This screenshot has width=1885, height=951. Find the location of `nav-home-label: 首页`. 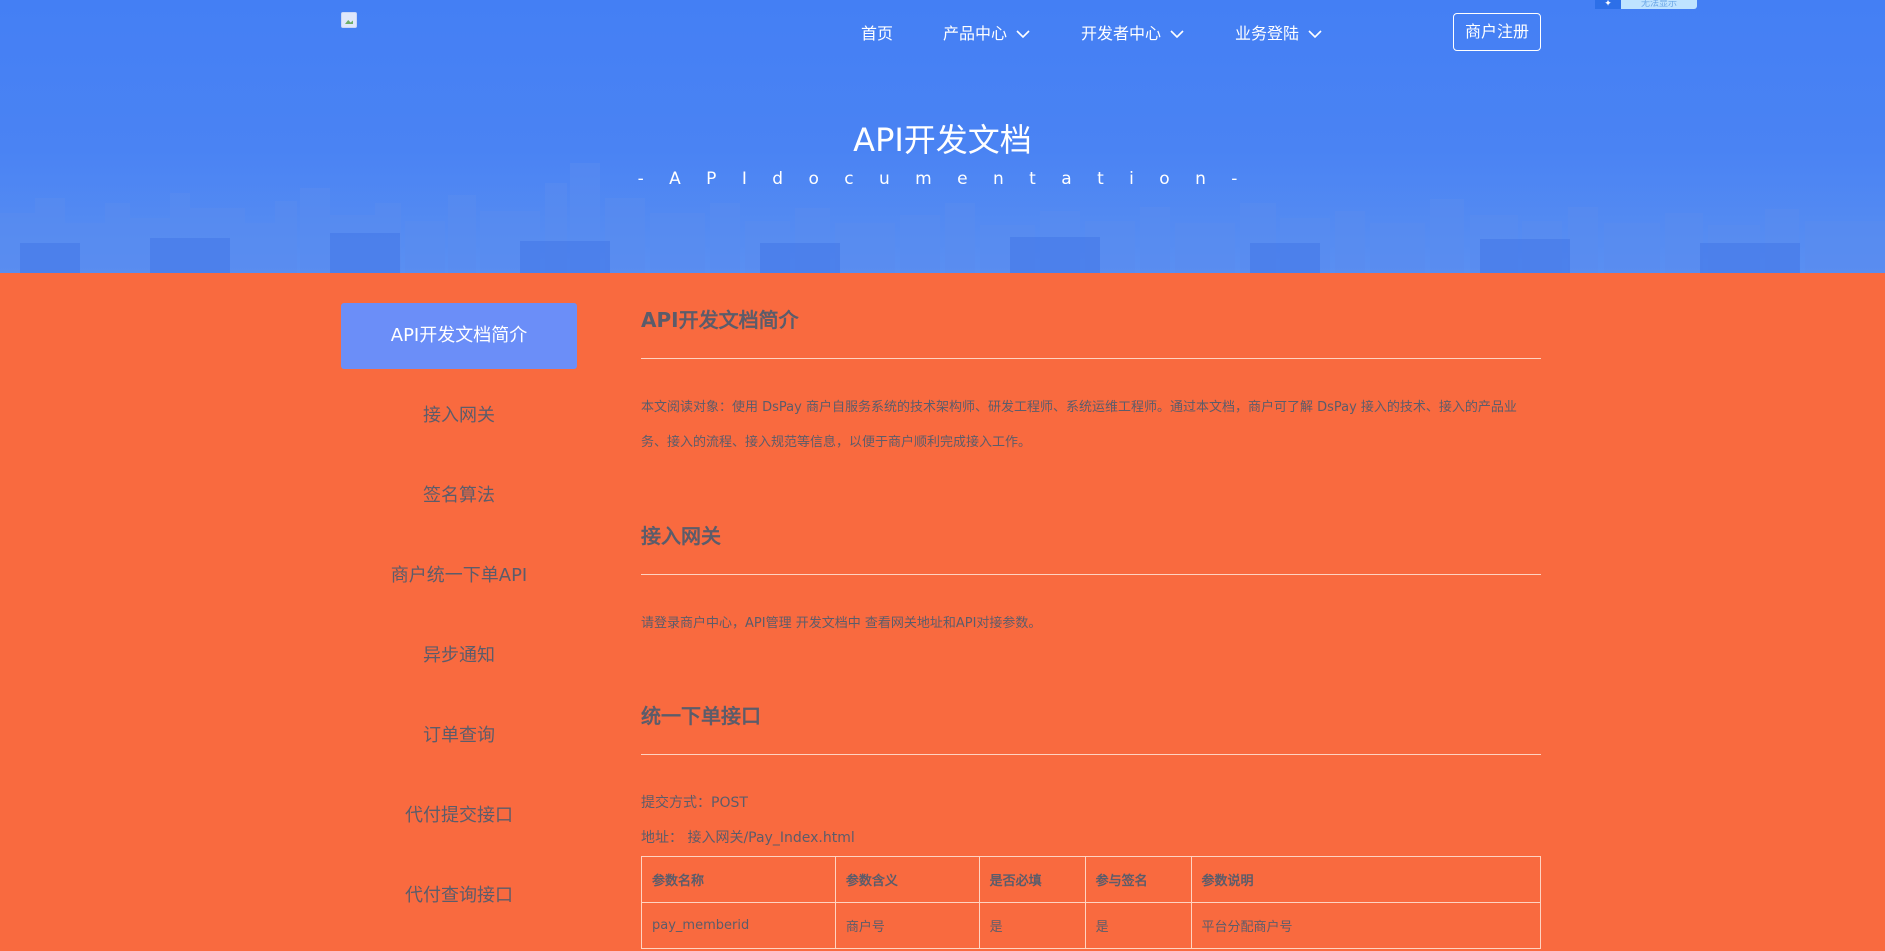

nav-home-label: 首页 is located at coordinates (877, 33).